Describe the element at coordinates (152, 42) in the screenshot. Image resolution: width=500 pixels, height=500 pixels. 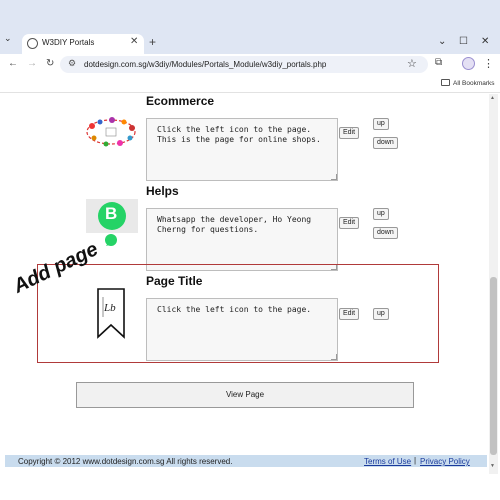
I see `new-tab-icon: +` at that location.